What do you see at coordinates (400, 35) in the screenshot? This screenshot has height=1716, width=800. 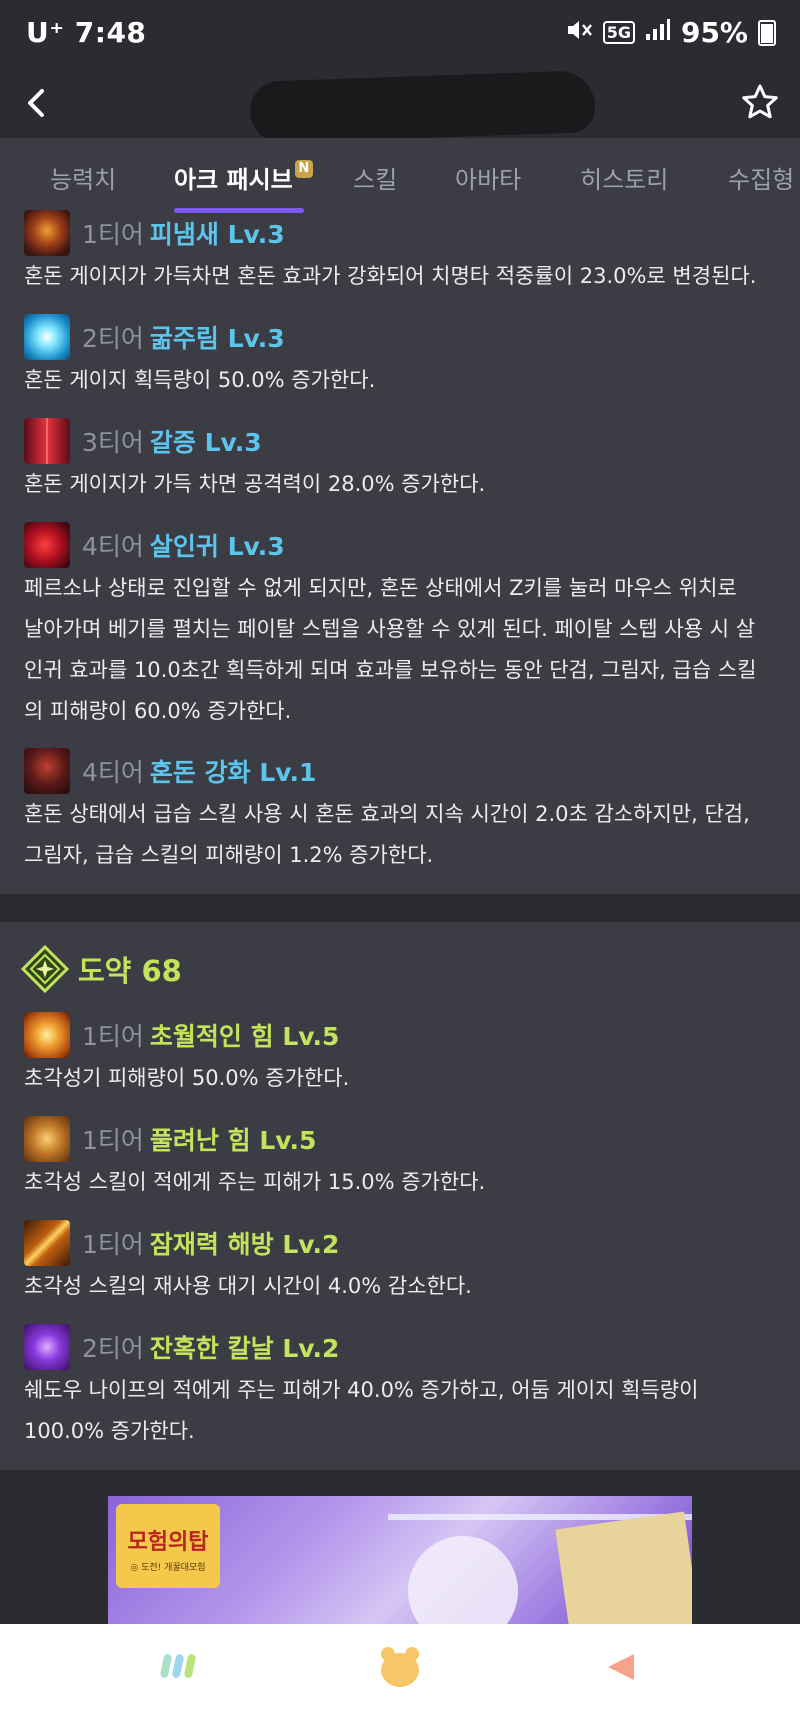 I see `status-bar: U⁺ 7:48 5G 95%` at bounding box center [400, 35].